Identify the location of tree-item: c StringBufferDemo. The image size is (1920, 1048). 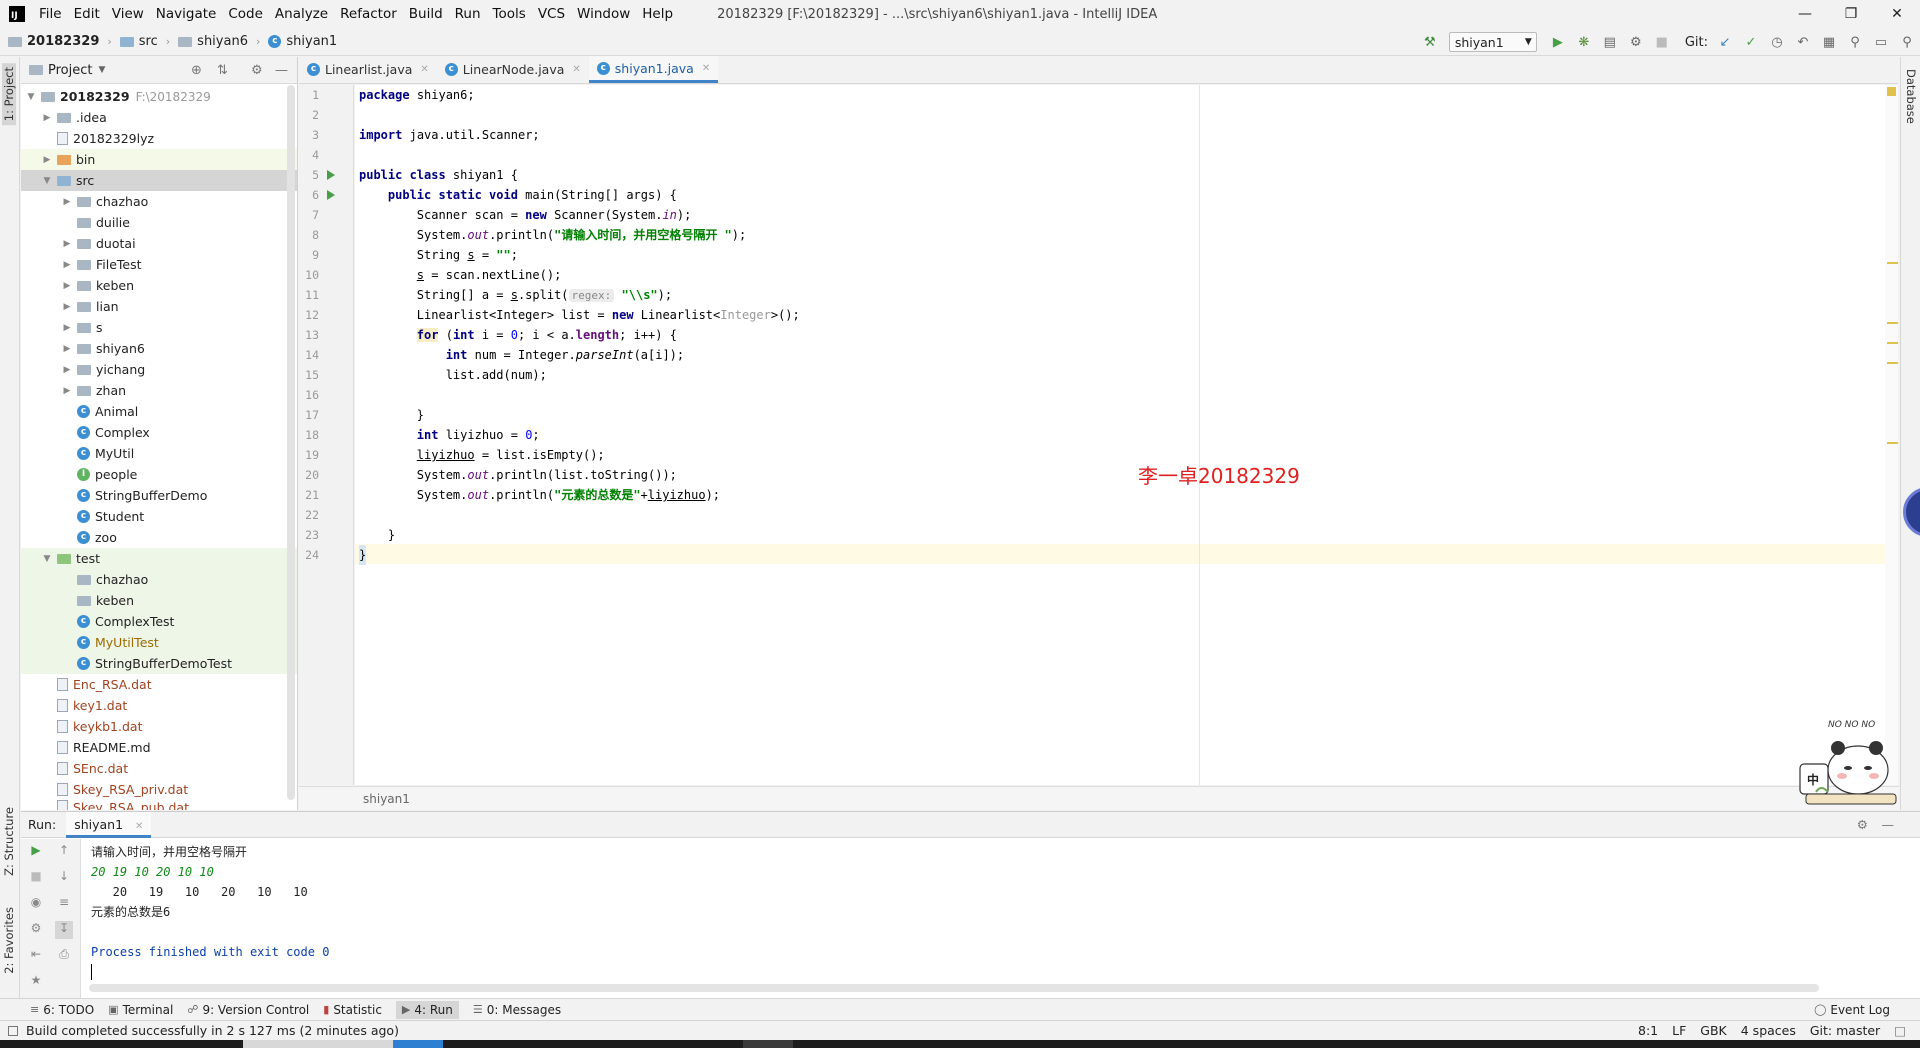
(159, 495).